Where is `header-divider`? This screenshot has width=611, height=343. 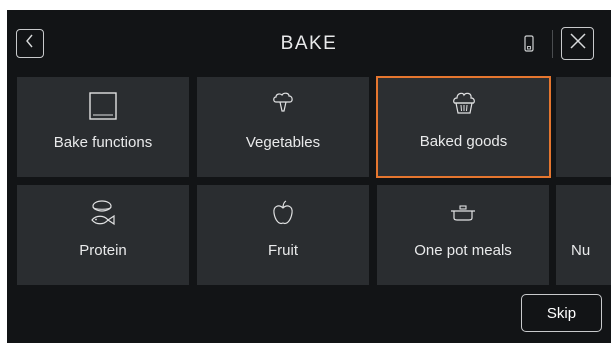
header-divider is located at coordinates (552, 44).